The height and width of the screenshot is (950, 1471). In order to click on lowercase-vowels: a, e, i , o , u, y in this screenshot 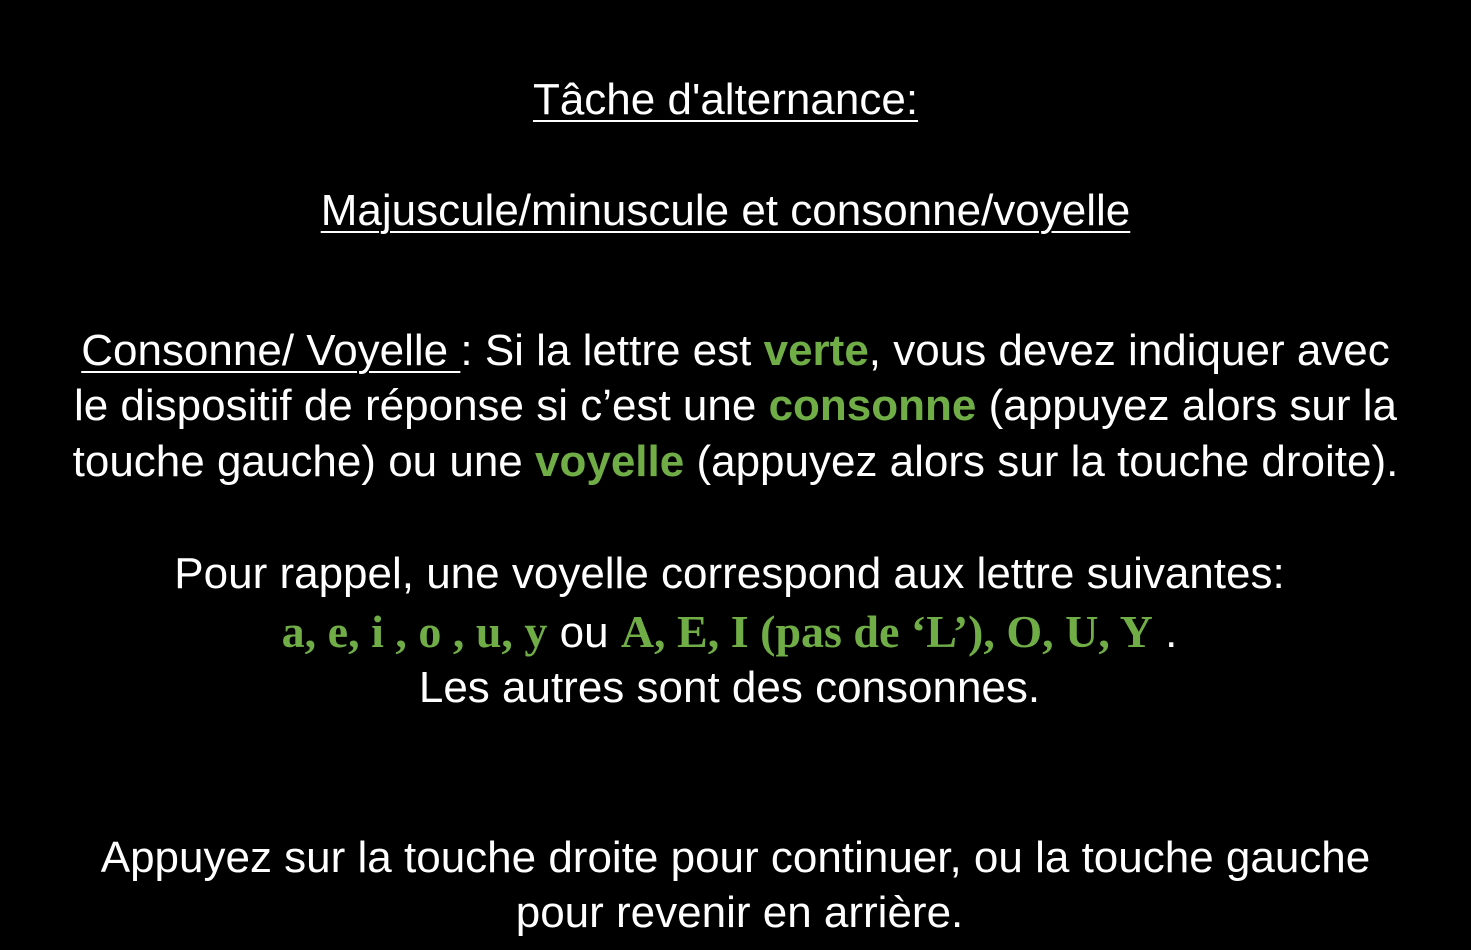, I will do `click(414, 631)`.